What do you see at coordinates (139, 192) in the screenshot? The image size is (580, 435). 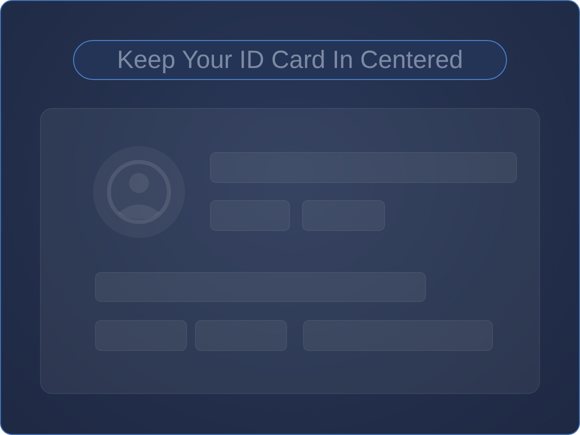 I see `user-avatar-icon` at bounding box center [139, 192].